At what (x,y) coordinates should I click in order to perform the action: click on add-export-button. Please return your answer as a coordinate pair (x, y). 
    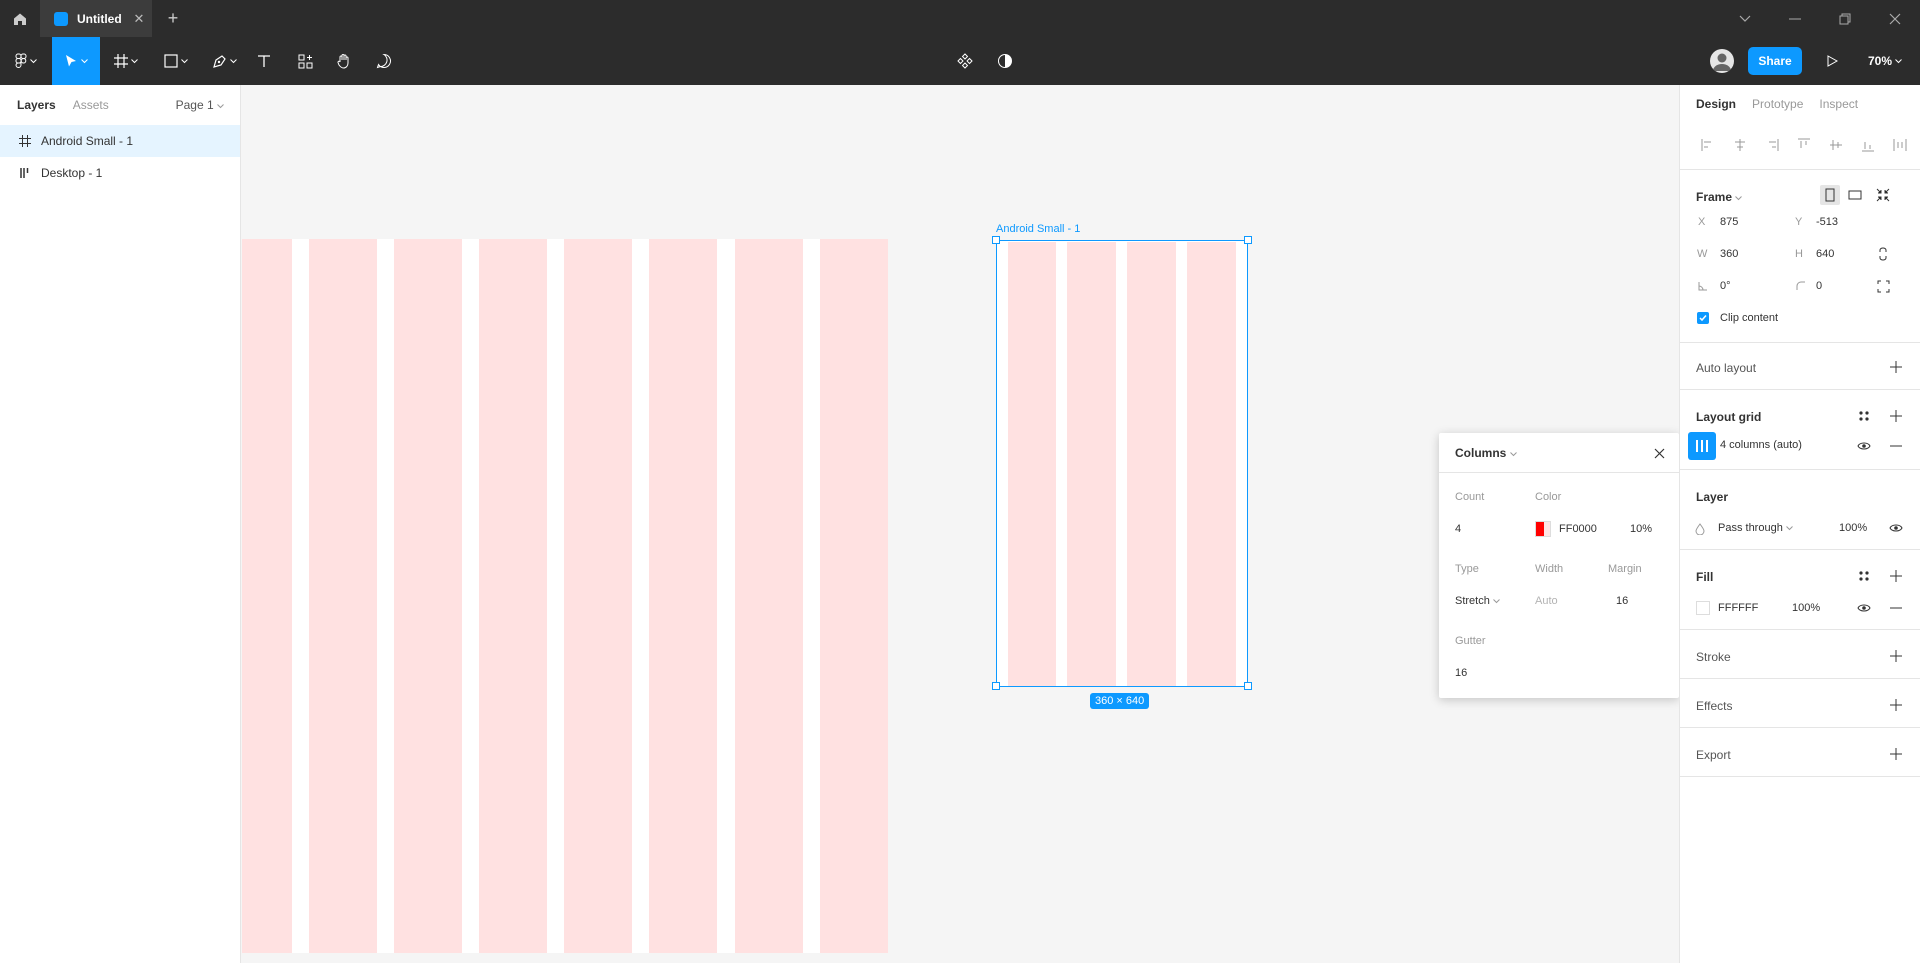
    Looking at the image, I should click on (1896, 754).